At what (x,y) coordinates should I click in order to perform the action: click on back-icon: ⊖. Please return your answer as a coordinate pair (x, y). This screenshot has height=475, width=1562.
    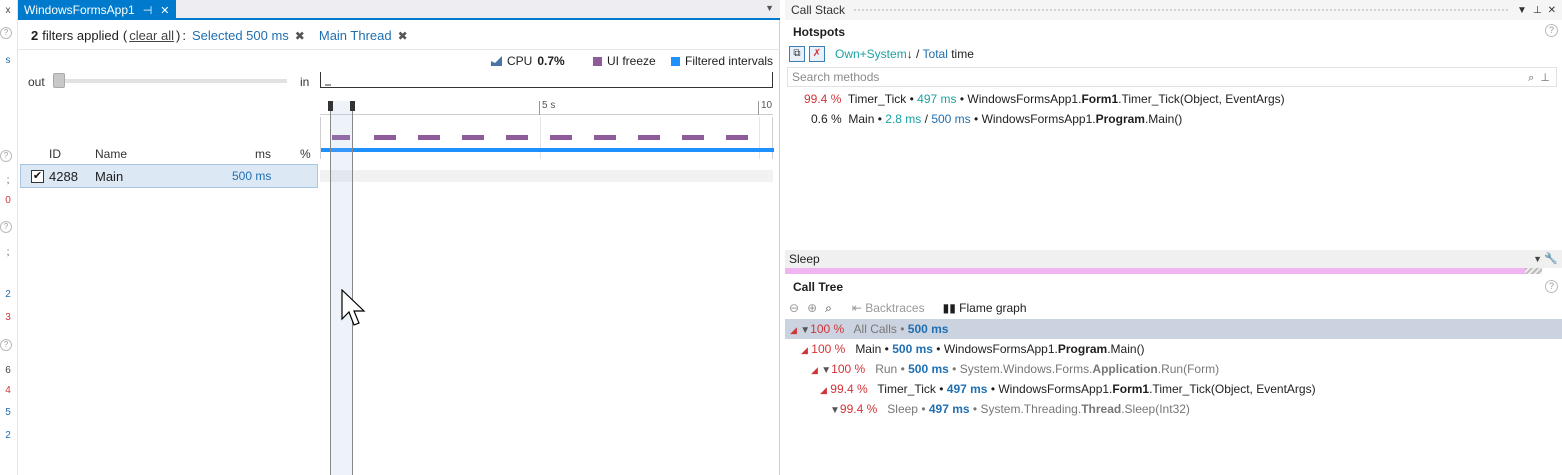
    Looking at the image, I should click on (794, 308).